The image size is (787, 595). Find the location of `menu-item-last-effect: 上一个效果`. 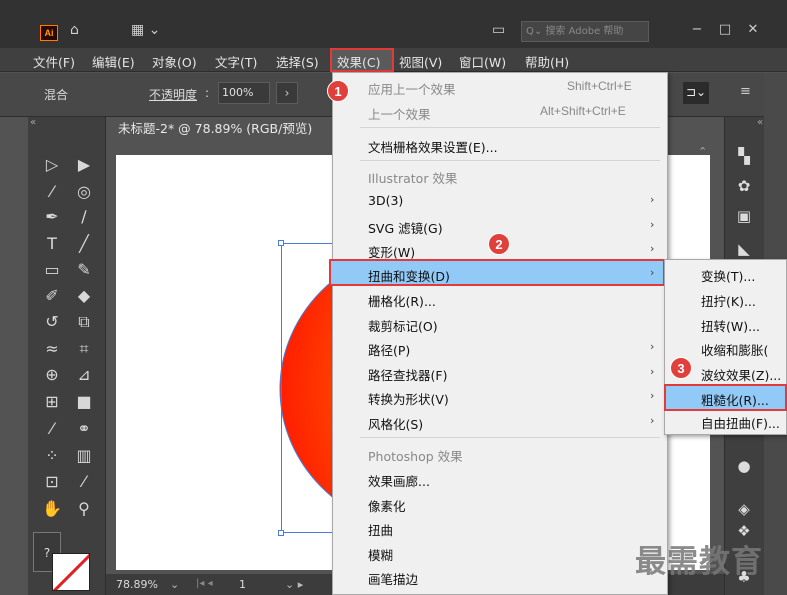

menu-item-last-effect: 上一个效果 is located at coordinates (399, 113).